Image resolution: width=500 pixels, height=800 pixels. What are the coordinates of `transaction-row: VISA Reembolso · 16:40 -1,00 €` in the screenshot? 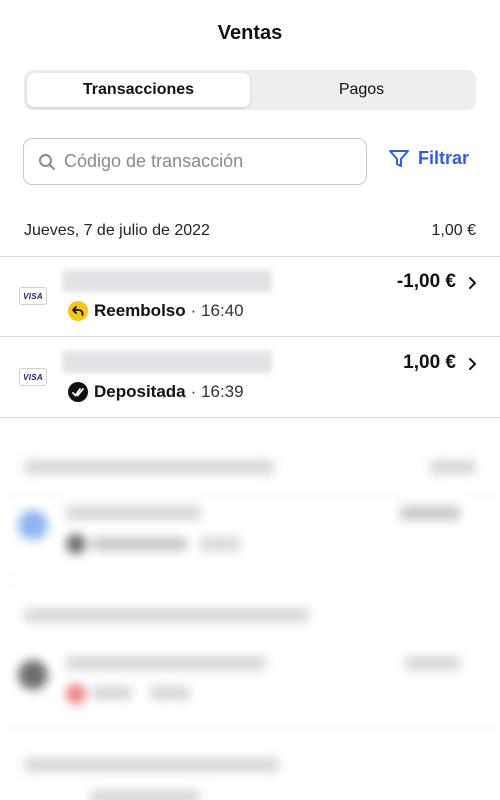 It's located at (250, 297).